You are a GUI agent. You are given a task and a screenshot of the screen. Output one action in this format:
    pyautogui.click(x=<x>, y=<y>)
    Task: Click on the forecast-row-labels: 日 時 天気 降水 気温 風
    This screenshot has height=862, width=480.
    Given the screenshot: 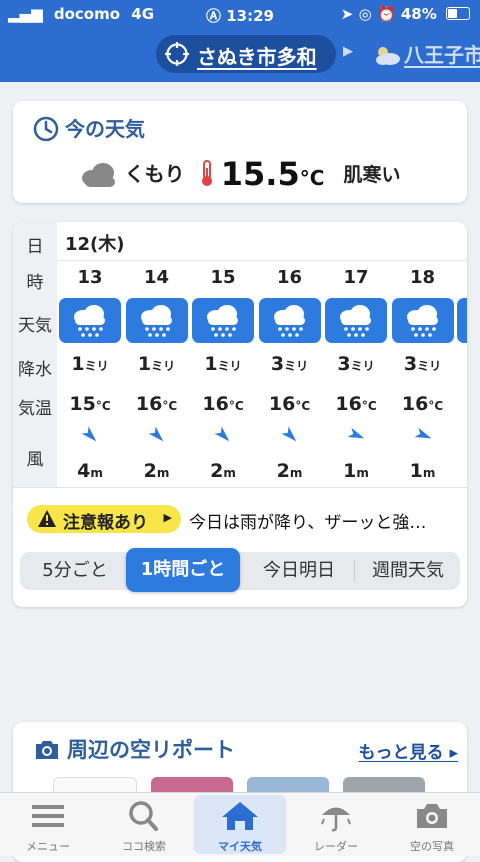 What is the action you would take?
    pyautogui.click(x=35, y=354)
    